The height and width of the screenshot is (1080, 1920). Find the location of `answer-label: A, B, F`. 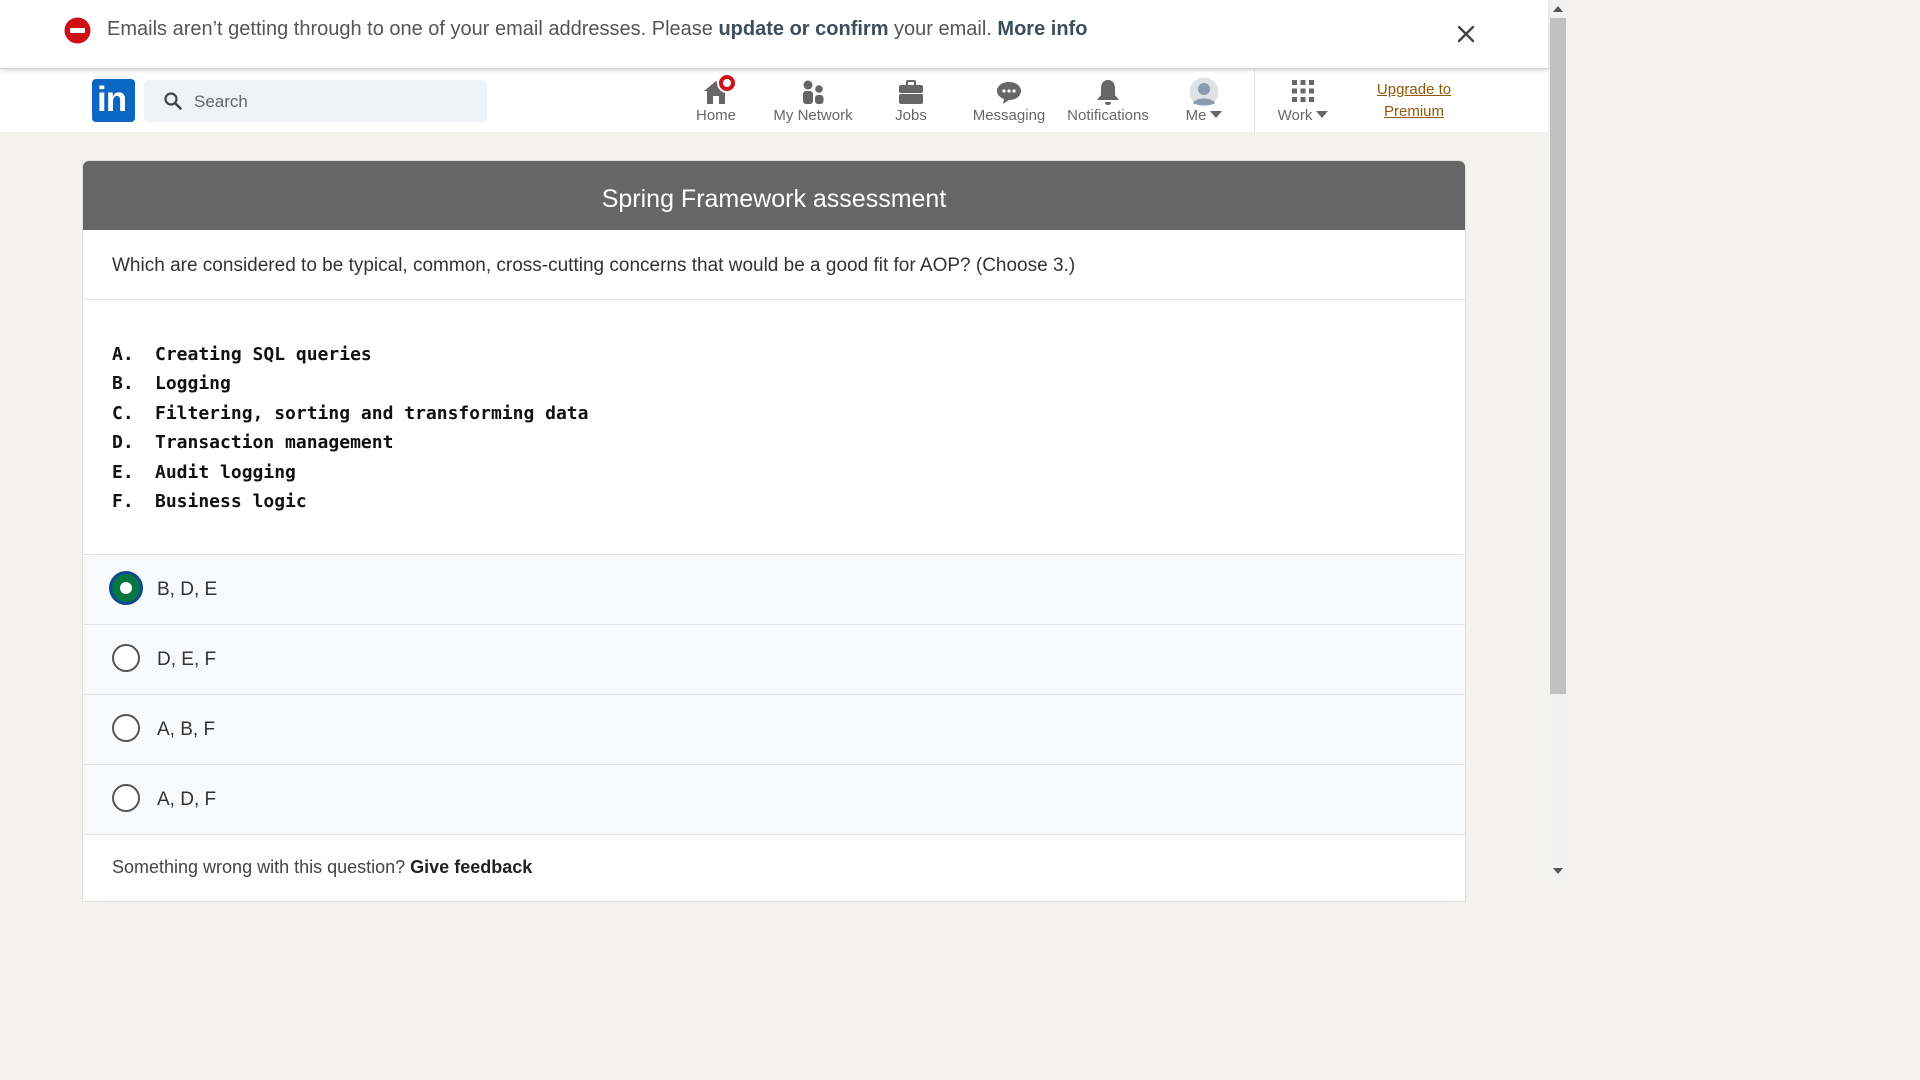

answer-label: A, B, F is located at coordinates (186, 729).